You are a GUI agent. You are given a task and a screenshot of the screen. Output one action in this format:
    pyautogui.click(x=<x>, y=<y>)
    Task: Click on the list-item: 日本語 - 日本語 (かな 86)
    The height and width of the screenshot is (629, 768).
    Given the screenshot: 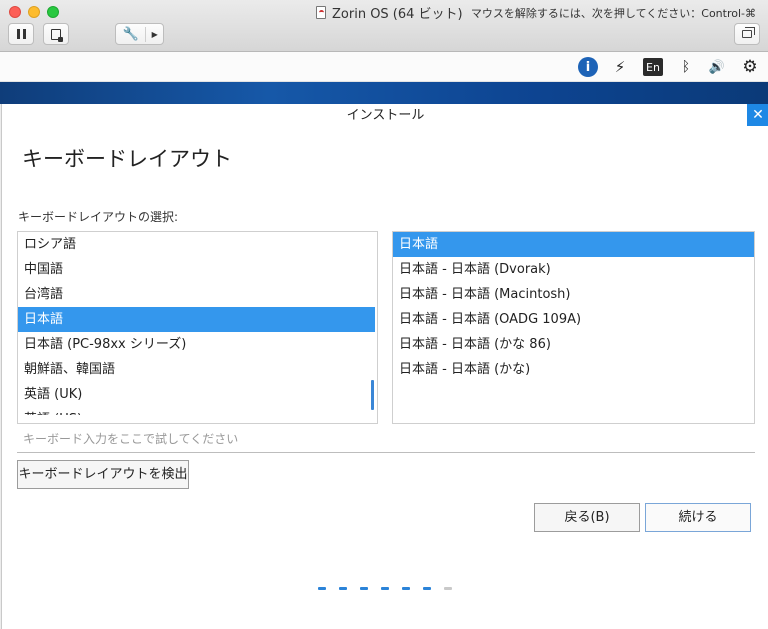 What is the action you would take?
    pyautogui.click(x=573, y=344)
    